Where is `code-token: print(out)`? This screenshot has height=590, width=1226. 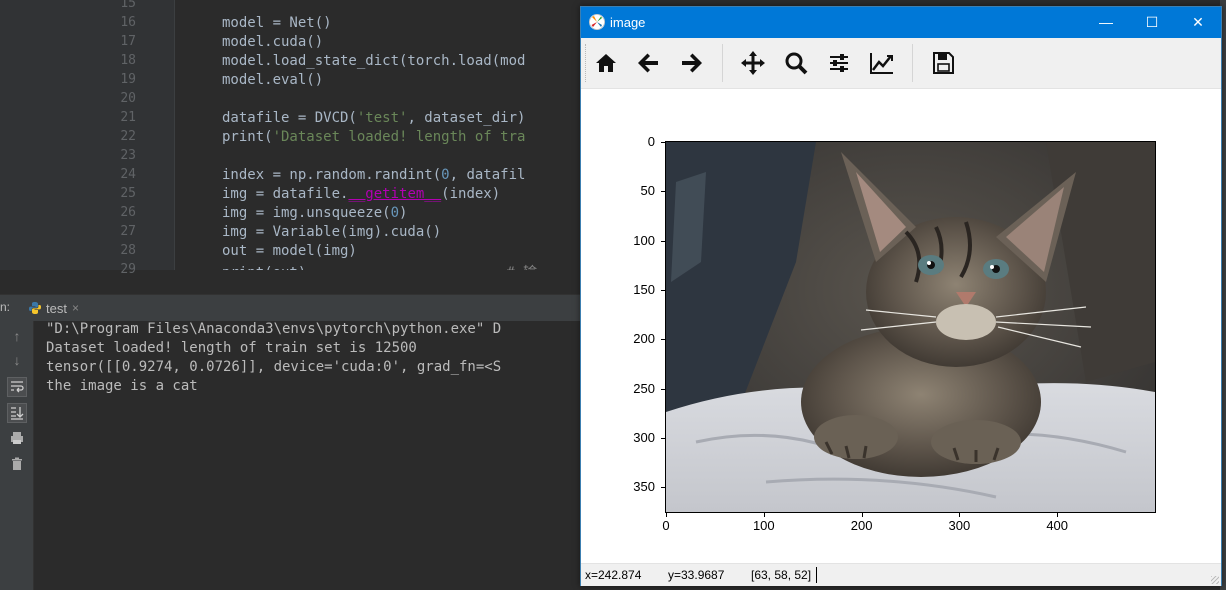
code-token: print(out) is located at coordinates (264, 267).